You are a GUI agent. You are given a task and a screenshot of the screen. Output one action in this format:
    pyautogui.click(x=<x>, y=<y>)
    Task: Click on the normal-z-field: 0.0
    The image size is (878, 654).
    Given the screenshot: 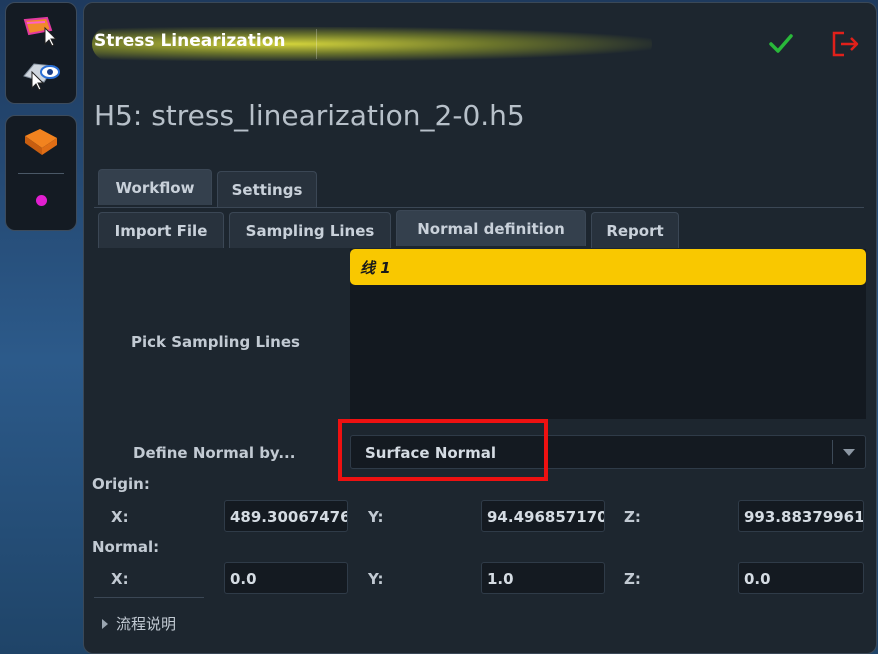 What is the action you would take?
    pyautogui.click(x=801, y=578)
    